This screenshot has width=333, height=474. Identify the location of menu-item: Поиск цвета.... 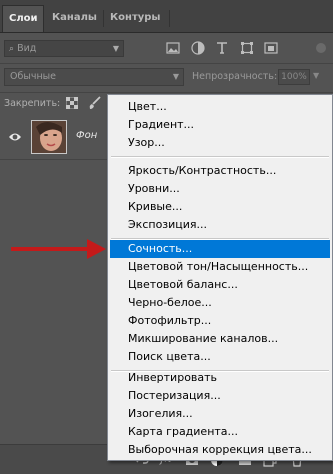
(220, 357).